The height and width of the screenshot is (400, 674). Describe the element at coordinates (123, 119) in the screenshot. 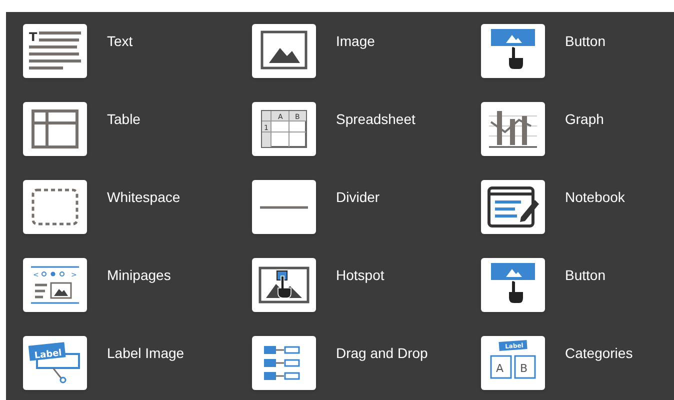

I see `component-label: Table` at that location.